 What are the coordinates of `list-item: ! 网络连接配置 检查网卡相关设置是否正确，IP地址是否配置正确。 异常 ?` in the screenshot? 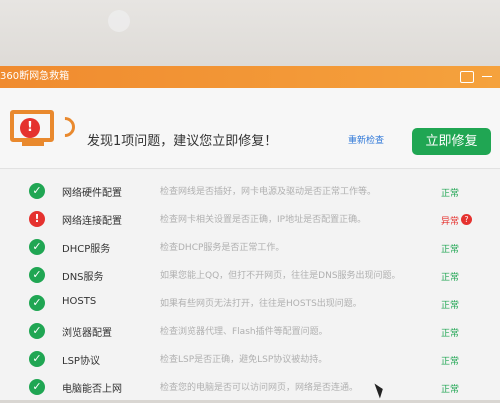 It's located at (250, 223).